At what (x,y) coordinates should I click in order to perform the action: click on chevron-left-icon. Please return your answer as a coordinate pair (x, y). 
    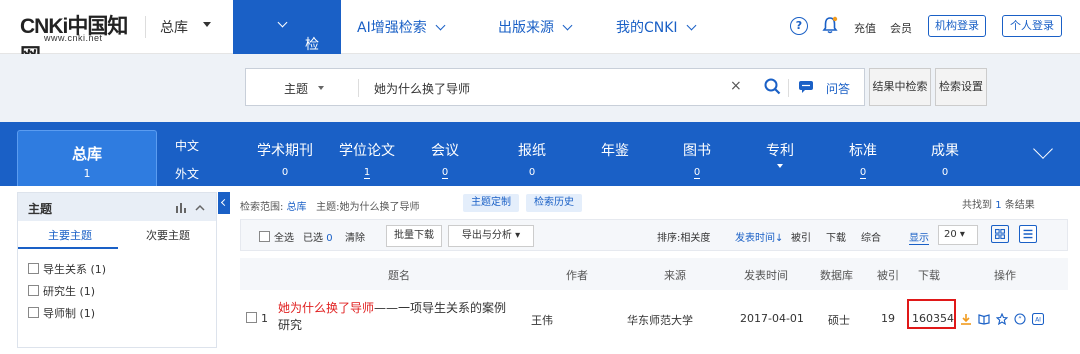
    Looking at the image, I should click on (224, 202).